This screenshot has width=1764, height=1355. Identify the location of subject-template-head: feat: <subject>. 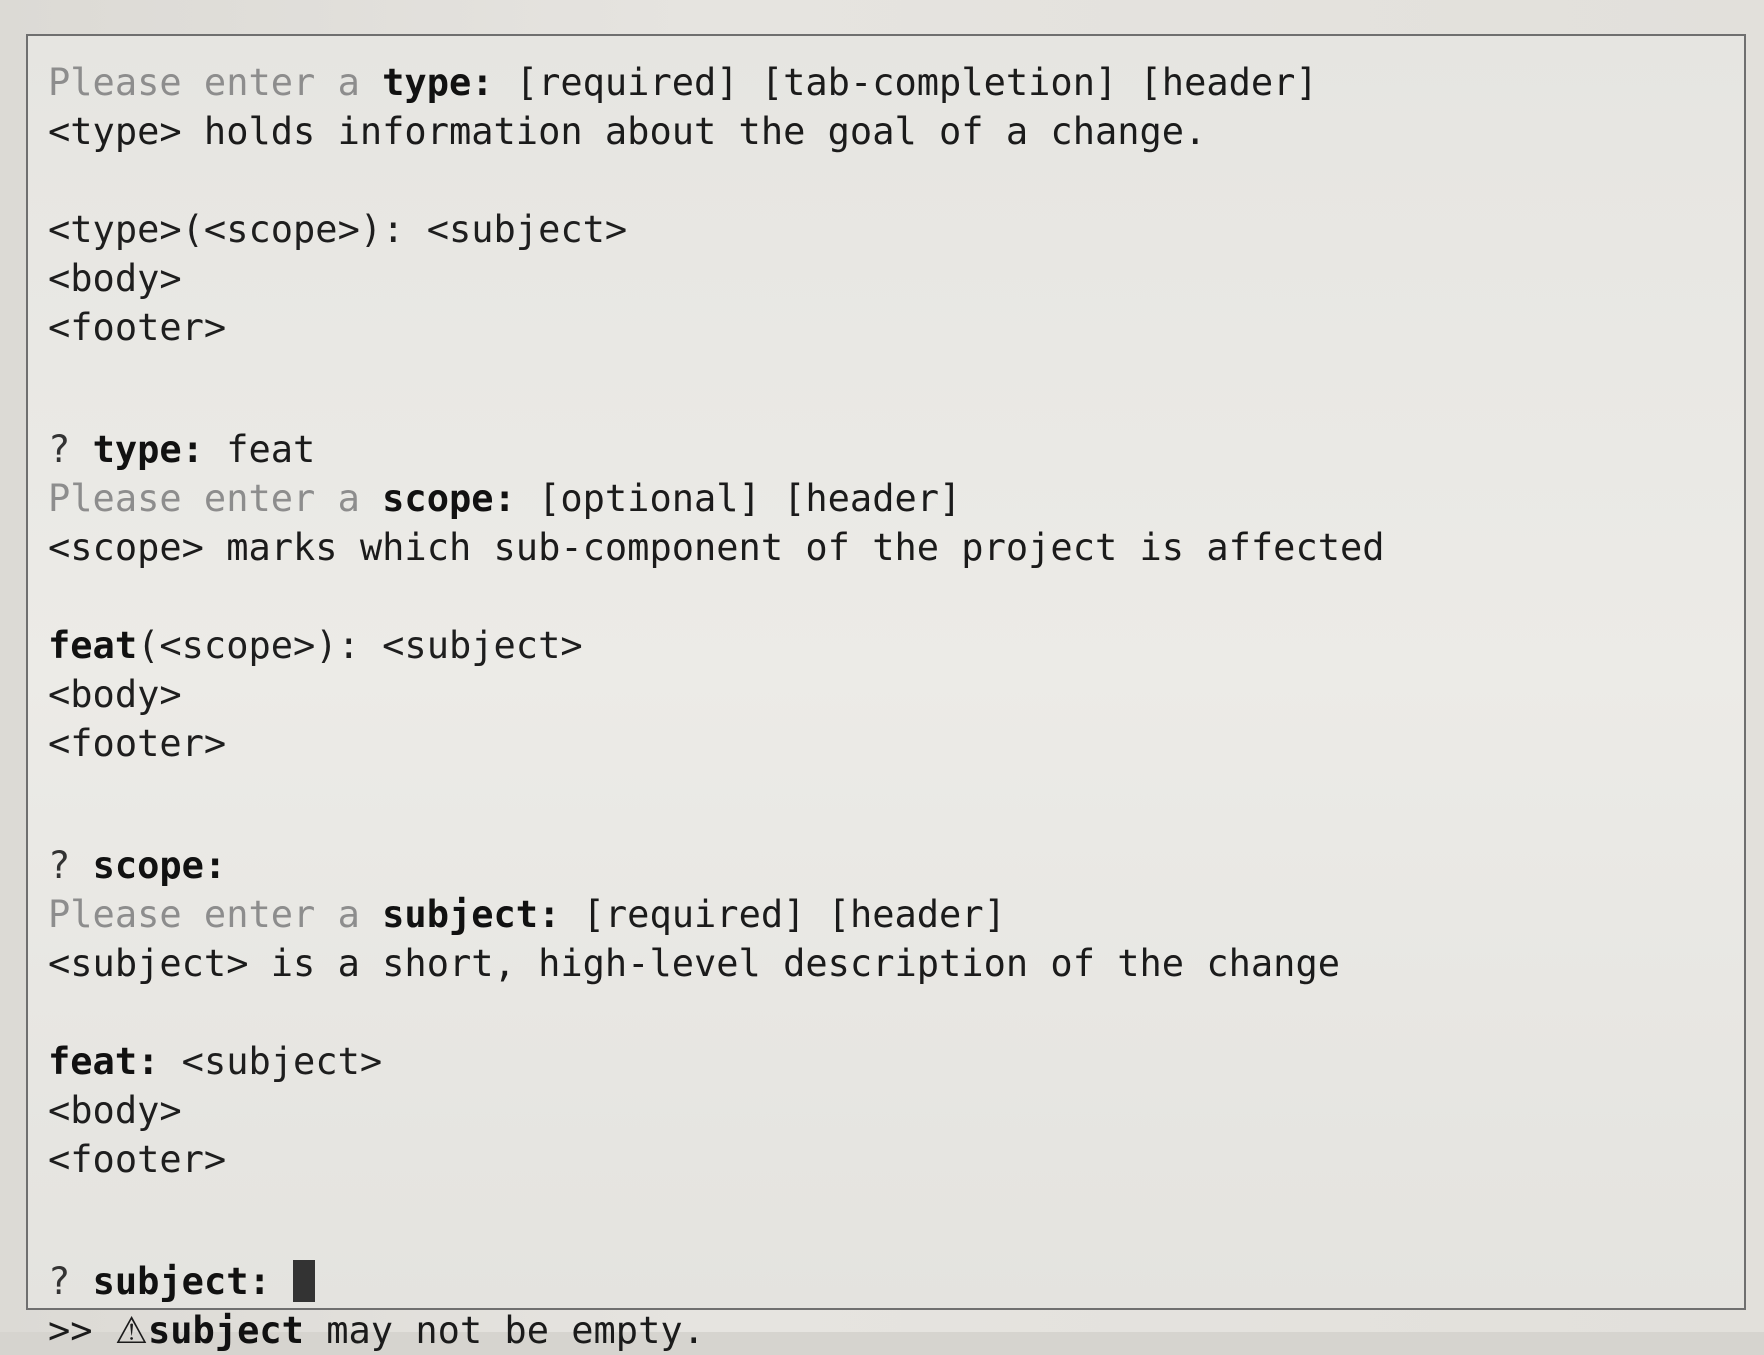
(886, 1061).